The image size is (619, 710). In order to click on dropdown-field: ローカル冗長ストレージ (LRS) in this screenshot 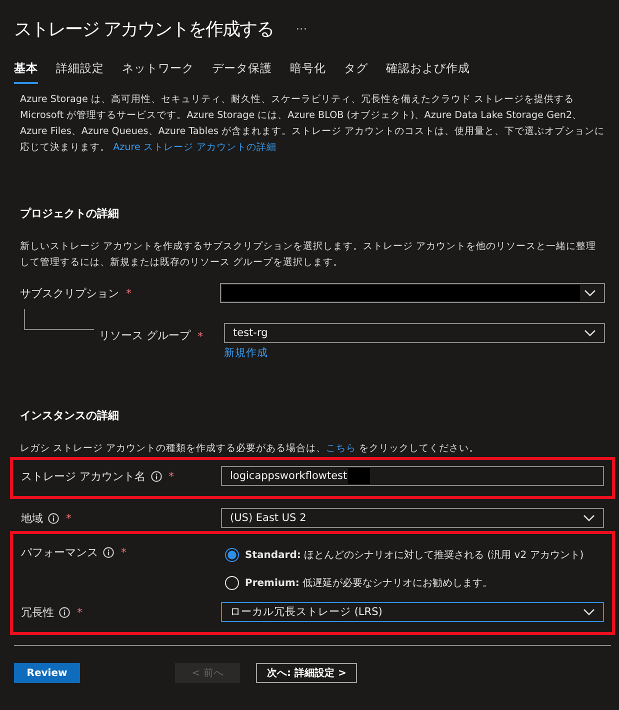, I will do `click(412, 612)`.